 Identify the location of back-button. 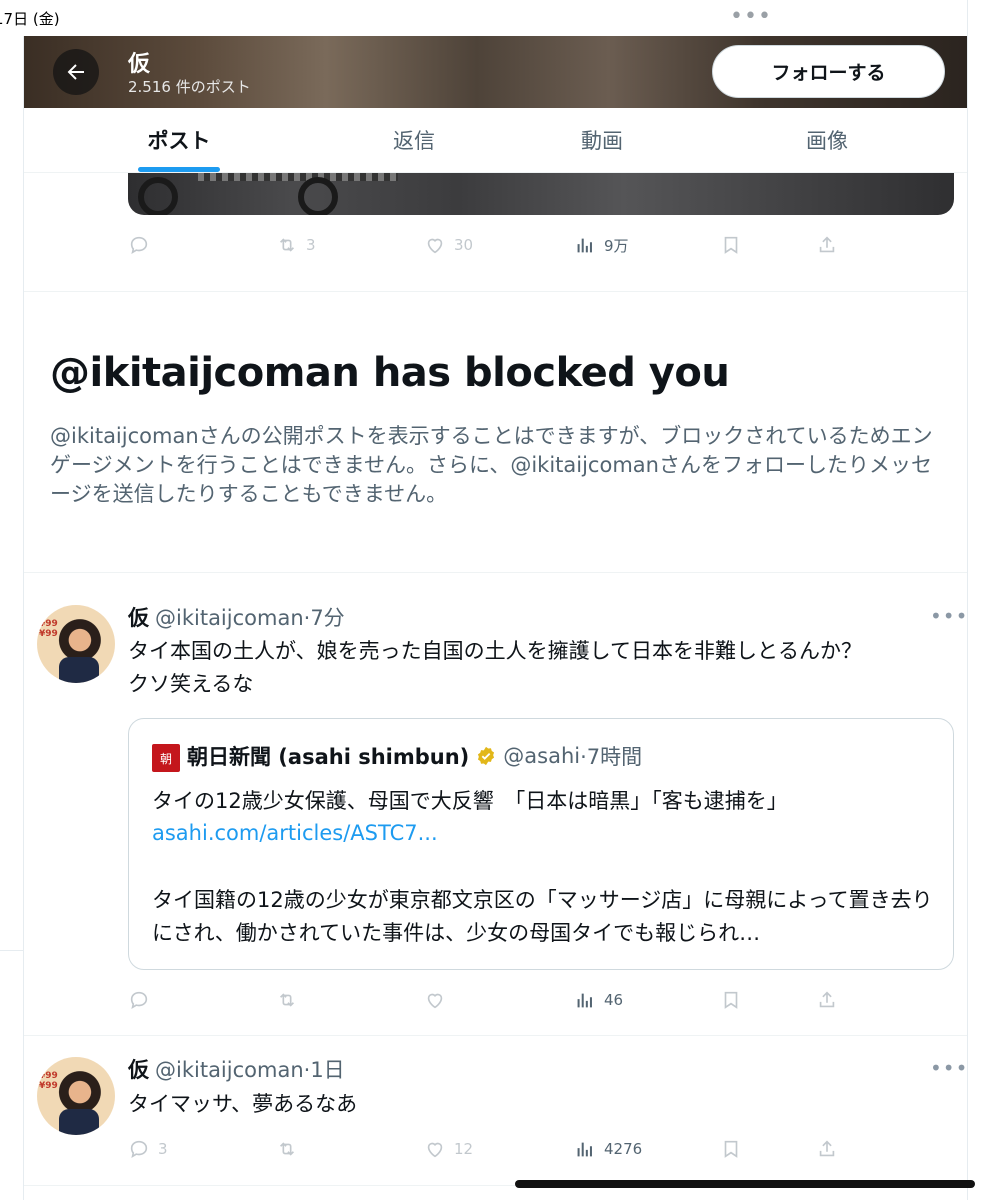
(76, 72).